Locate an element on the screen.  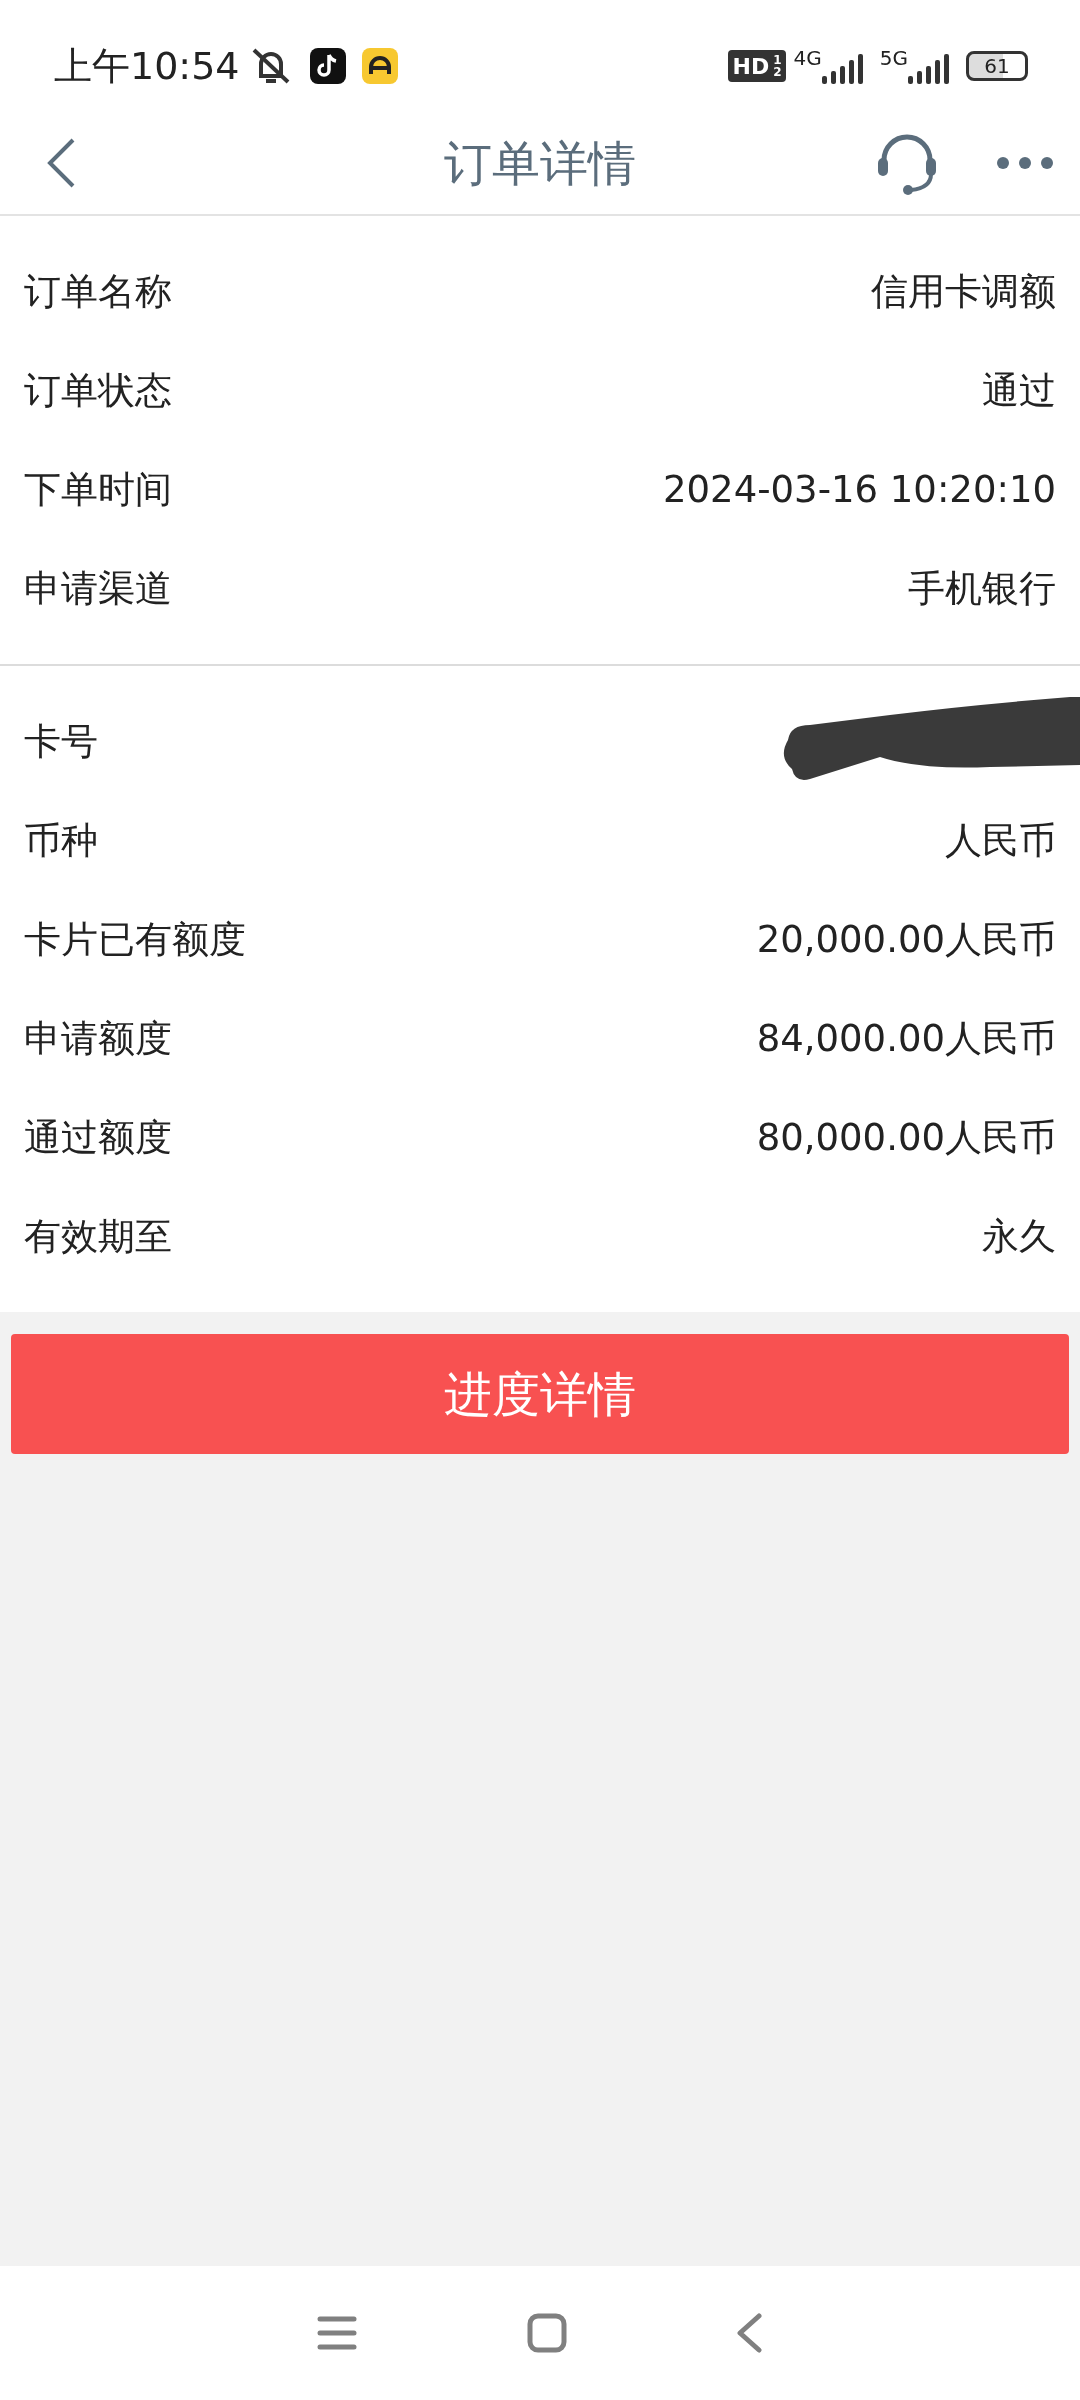
network-type: 5G is located at coordinates (893, 58).